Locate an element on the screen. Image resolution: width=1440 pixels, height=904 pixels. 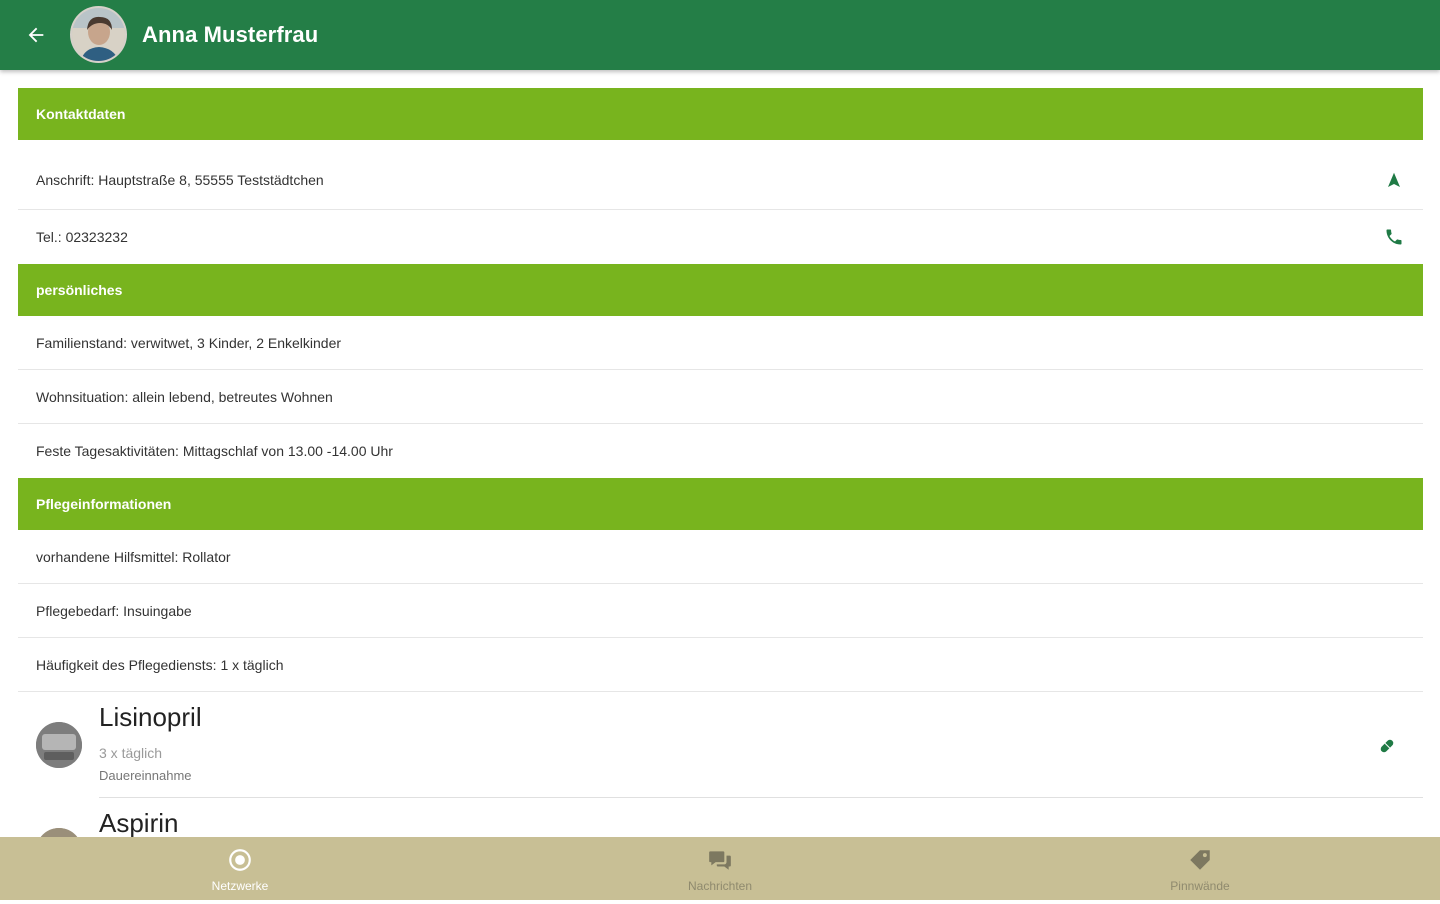
profile-photo-icon is located at coordinates (98, 34).